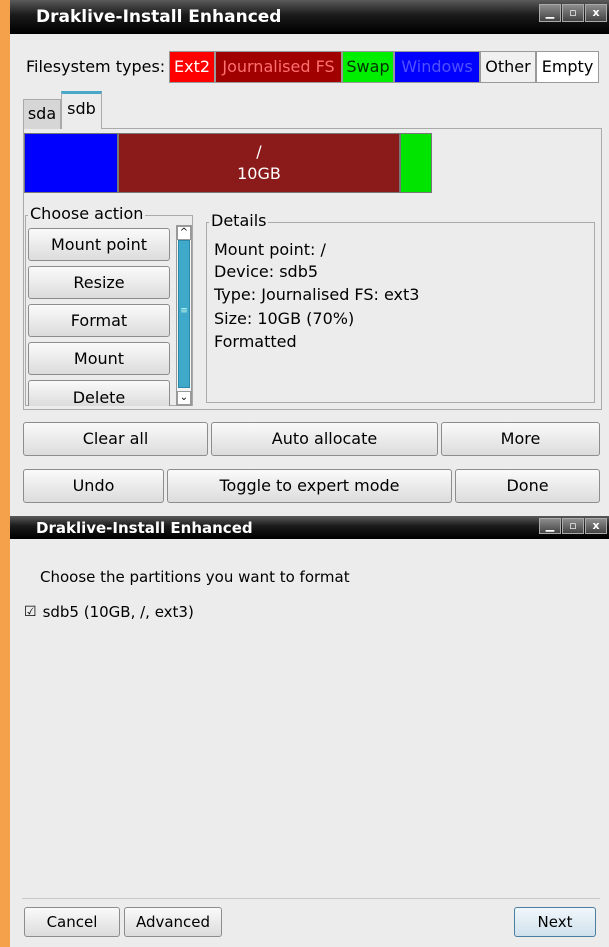  I want to click on chip-other: Other, so click(508, 67).